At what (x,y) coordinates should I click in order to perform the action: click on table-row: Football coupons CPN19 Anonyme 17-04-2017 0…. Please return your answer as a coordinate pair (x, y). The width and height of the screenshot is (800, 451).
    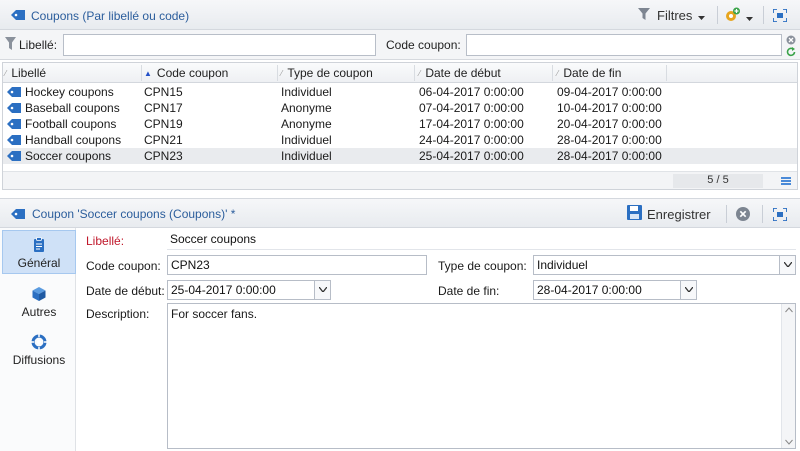
    Looking at the image, I should click on (400, 124).